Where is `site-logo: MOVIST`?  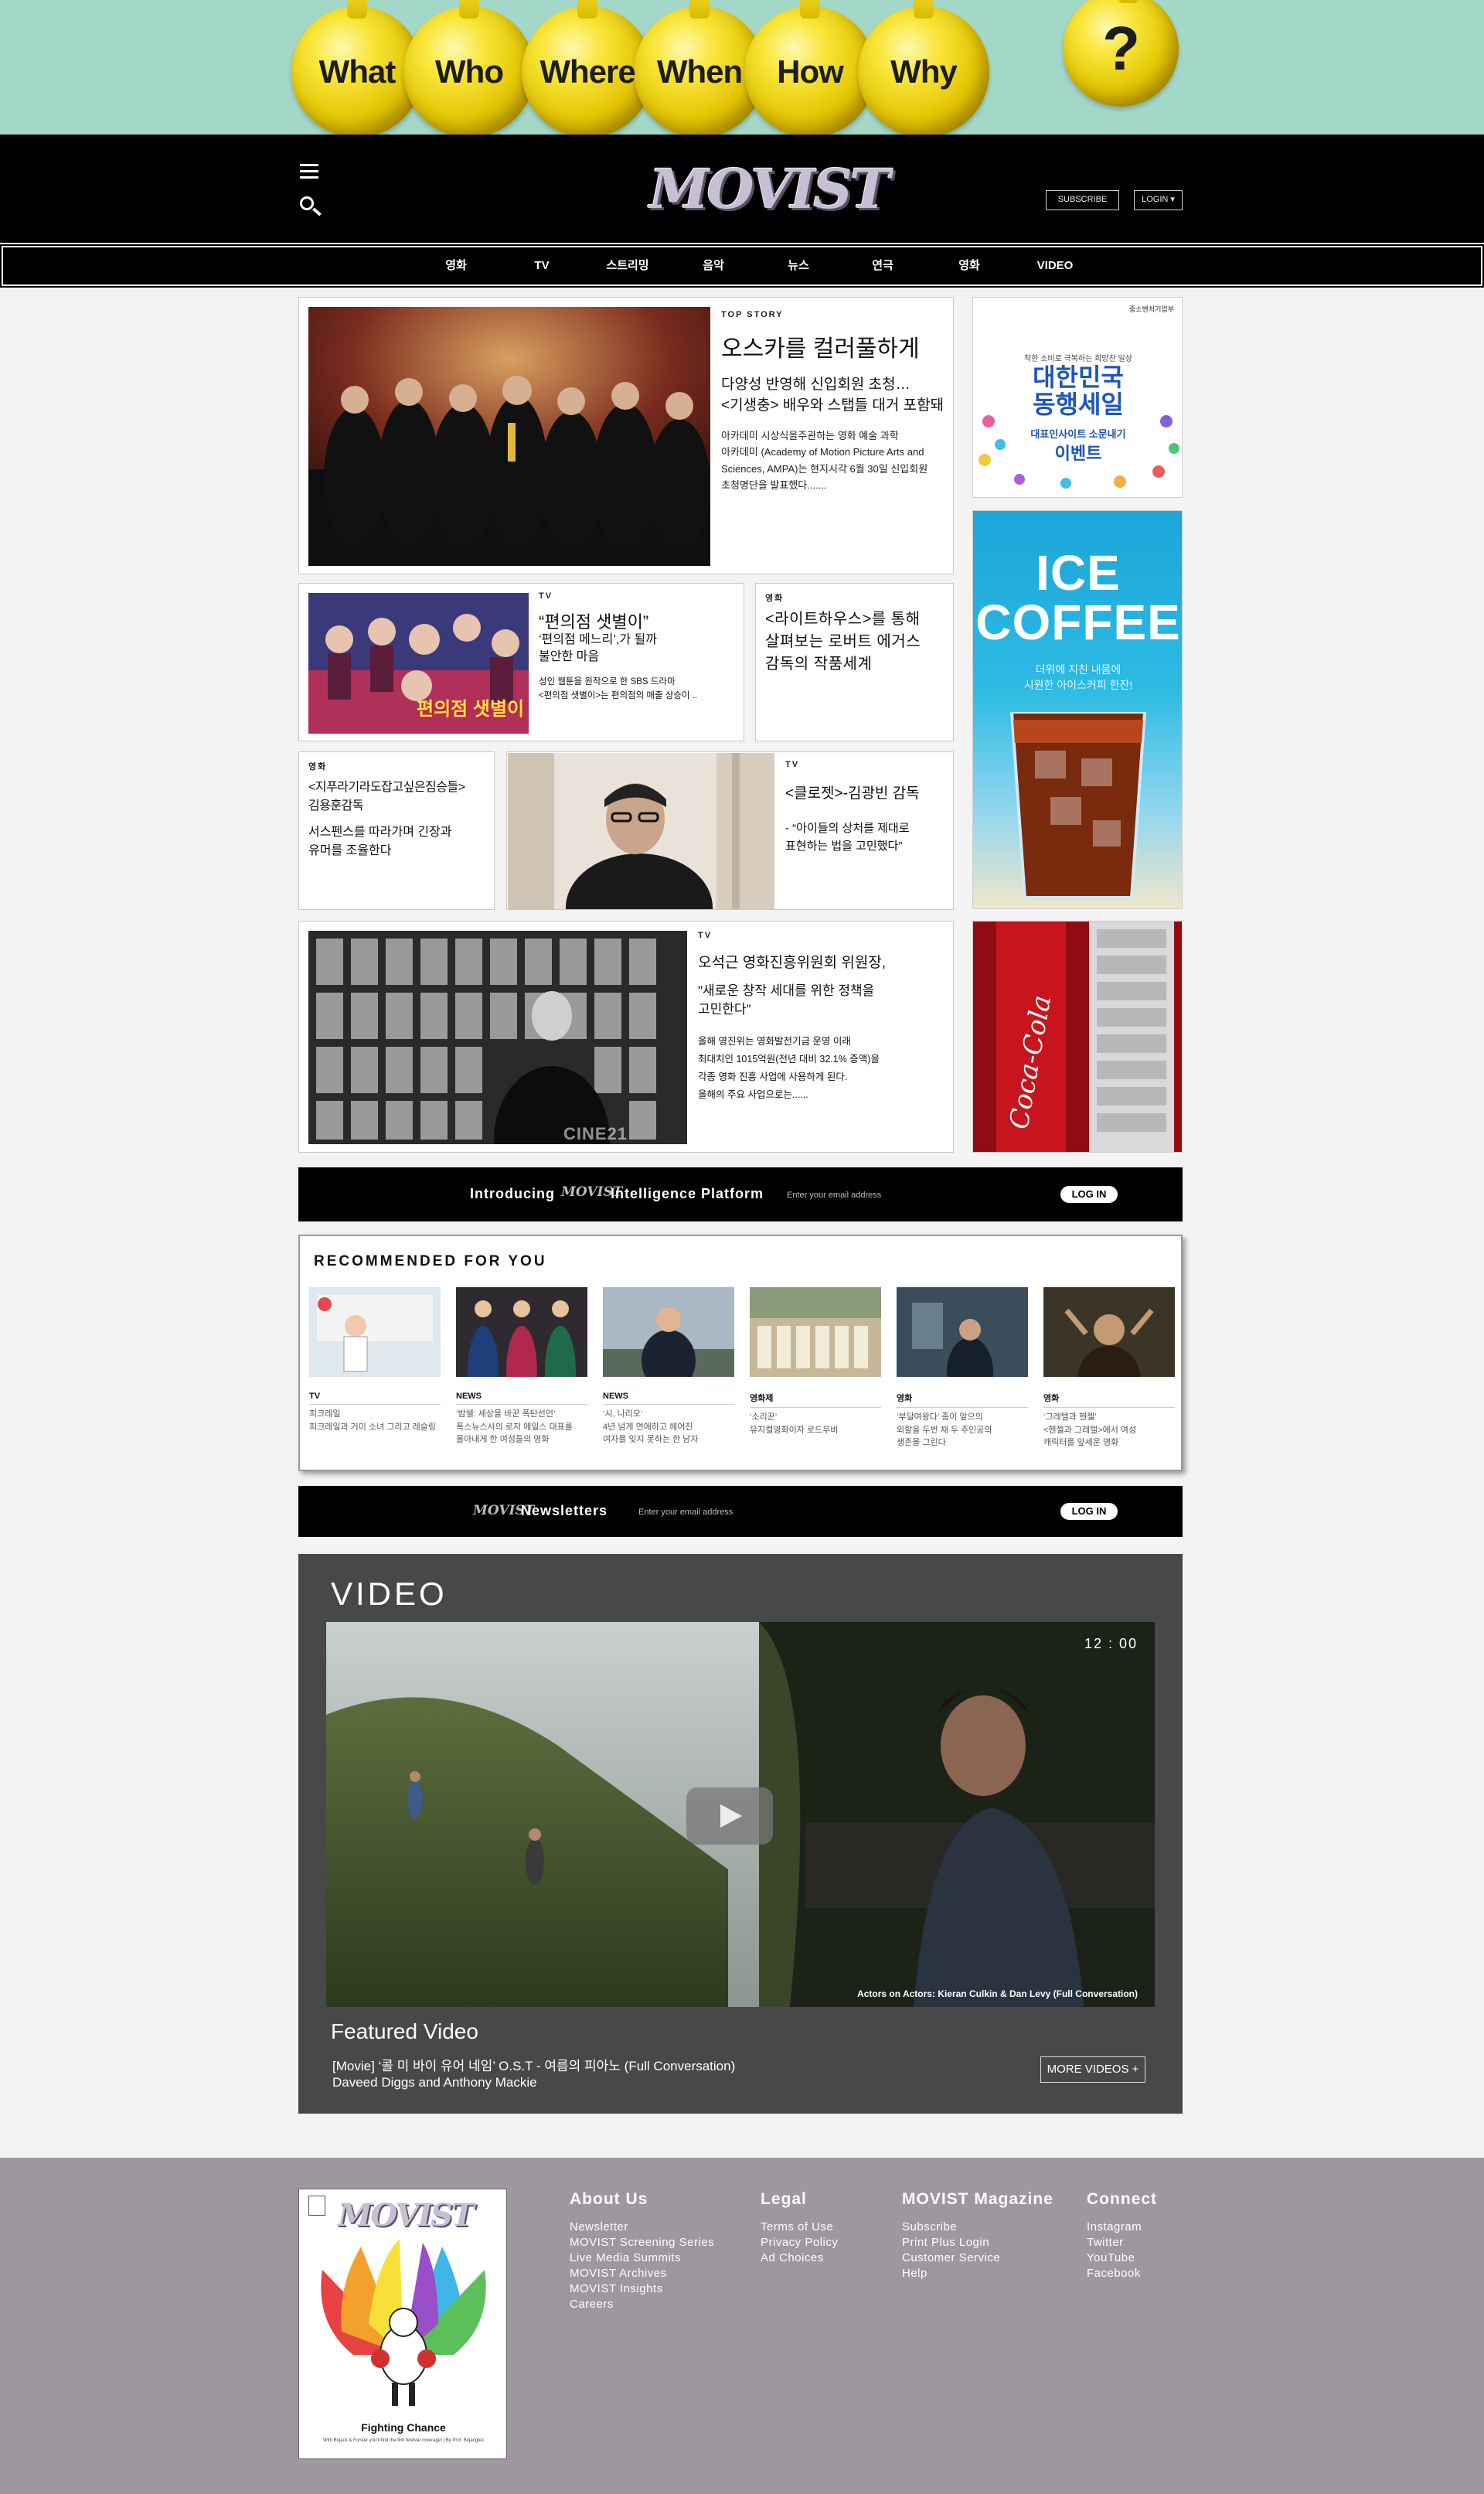 site-logo: MOVIST is located at coordinates (769, 190).